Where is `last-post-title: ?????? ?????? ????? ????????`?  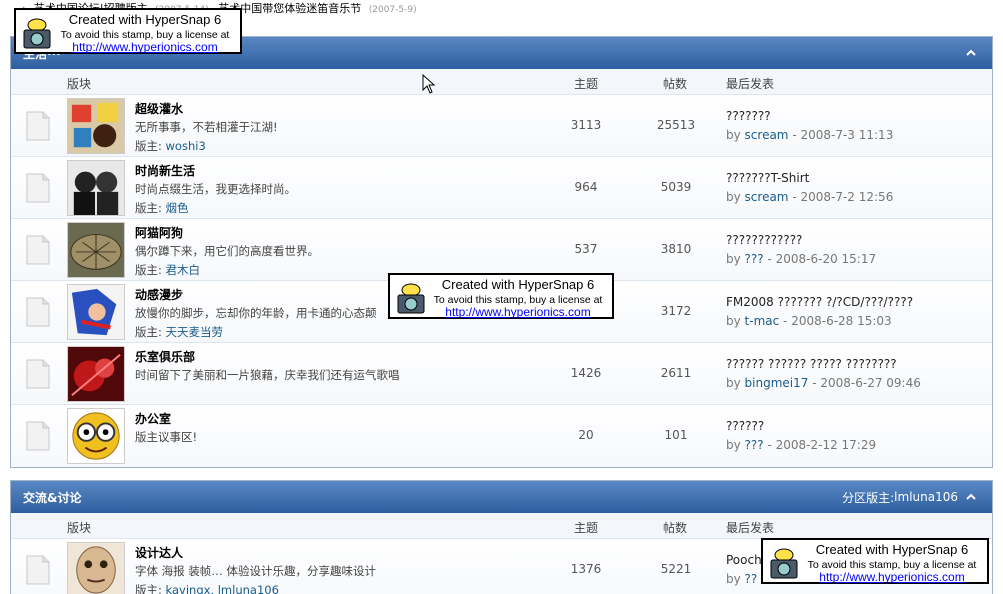
last-post-title: ?????? ?????? ????? ???????? is located at coordinates (811, 364).